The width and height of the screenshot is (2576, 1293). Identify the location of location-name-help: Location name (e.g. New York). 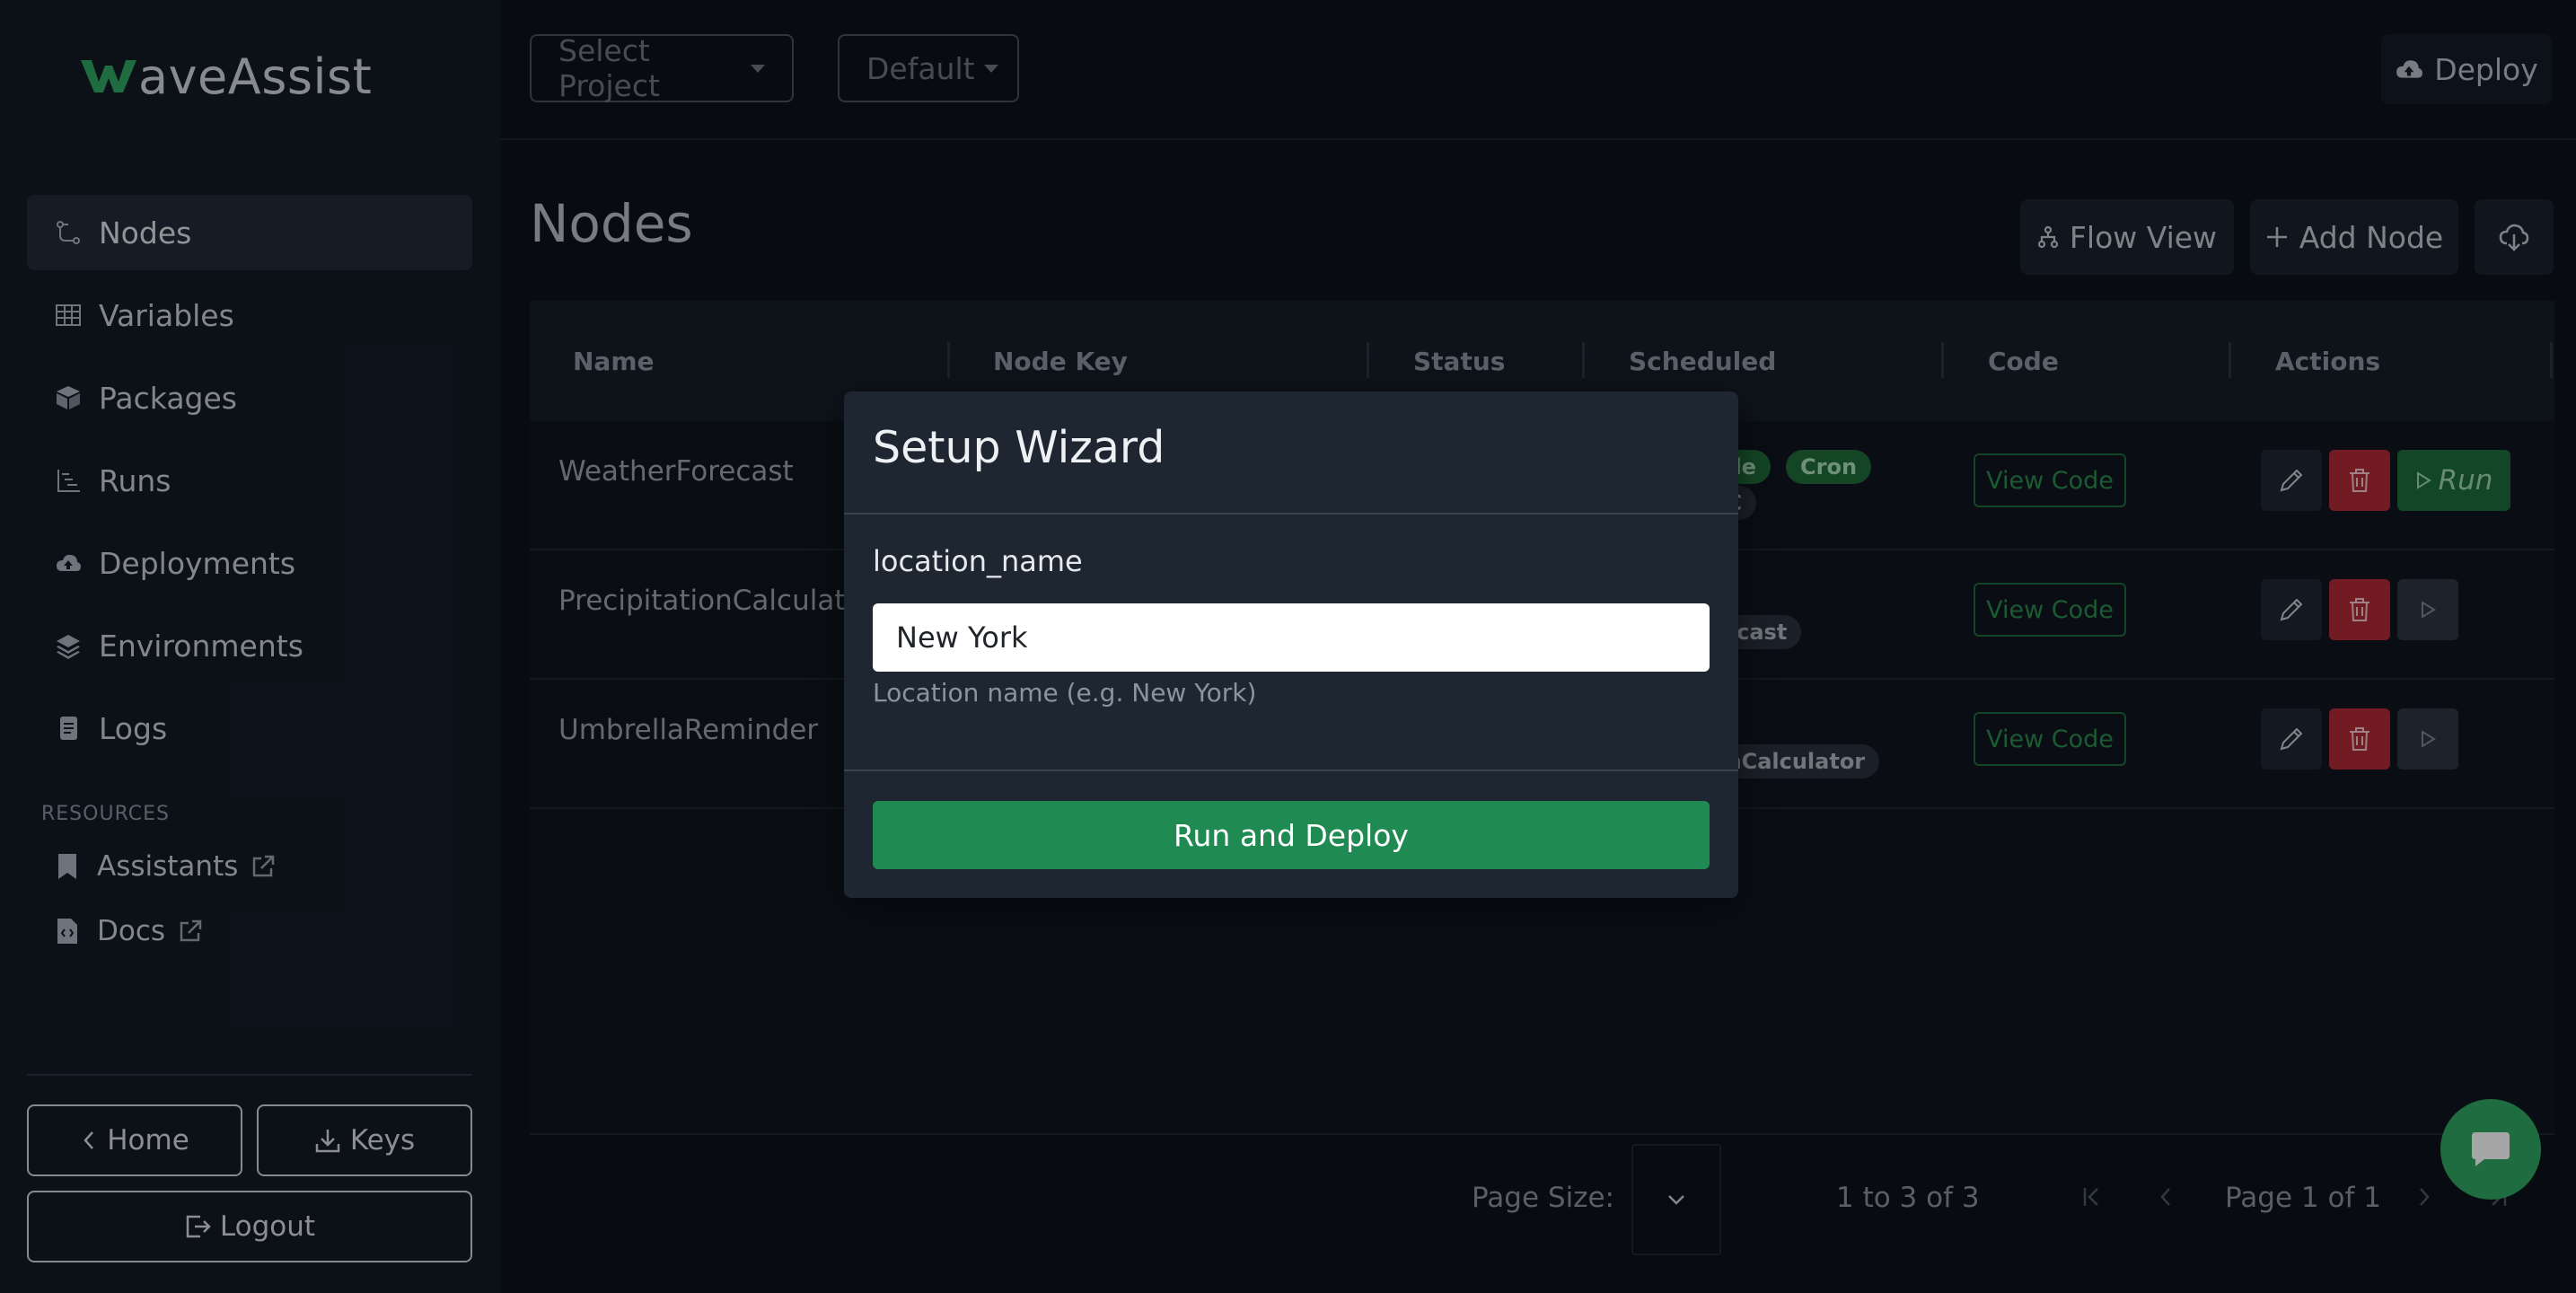
(1065, 693).